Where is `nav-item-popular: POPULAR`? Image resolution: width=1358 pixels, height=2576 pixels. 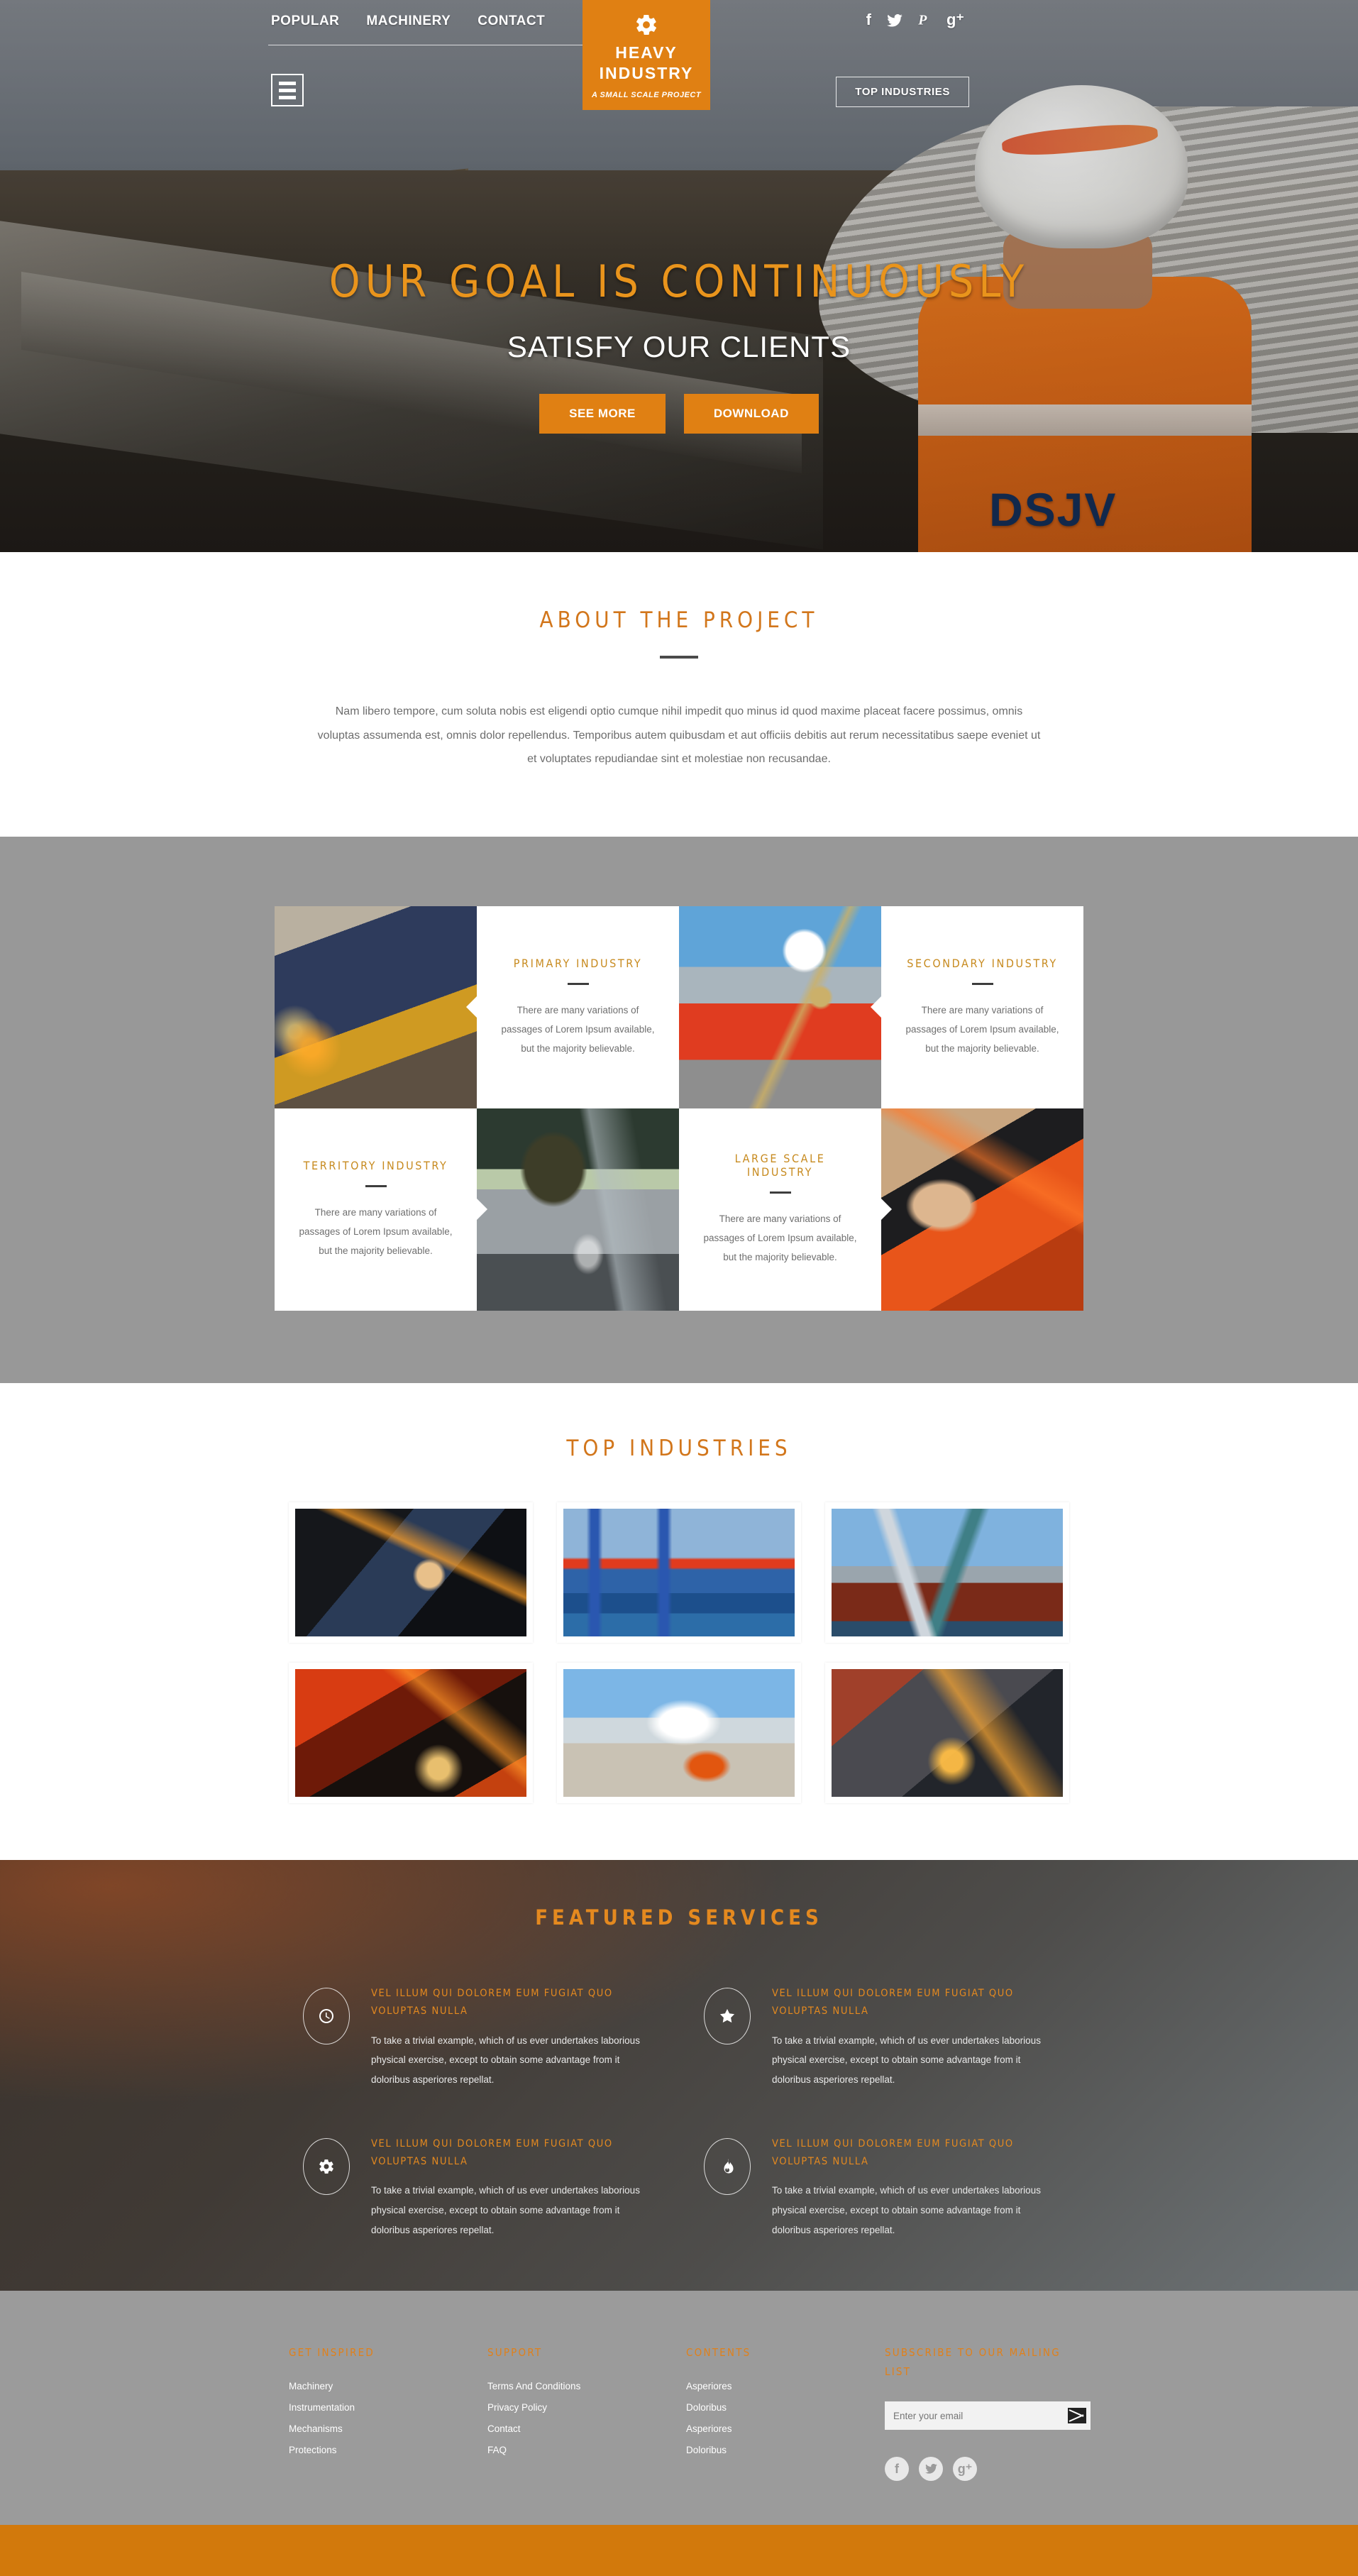 nav-item-popular: POPULAR is located at coordinates (305, 21).